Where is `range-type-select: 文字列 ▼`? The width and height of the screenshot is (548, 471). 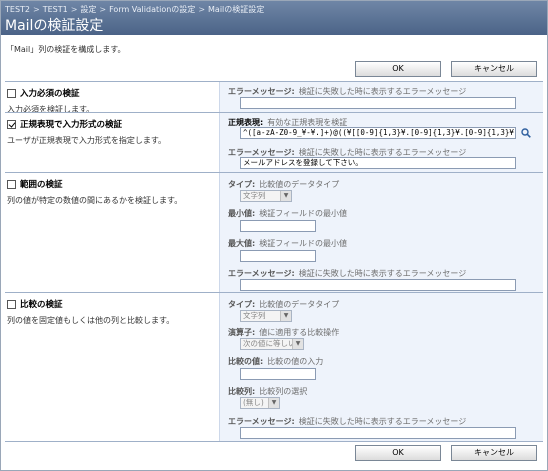
range-type-select: 文字列 ▼ is located at coordinates (266, 196).